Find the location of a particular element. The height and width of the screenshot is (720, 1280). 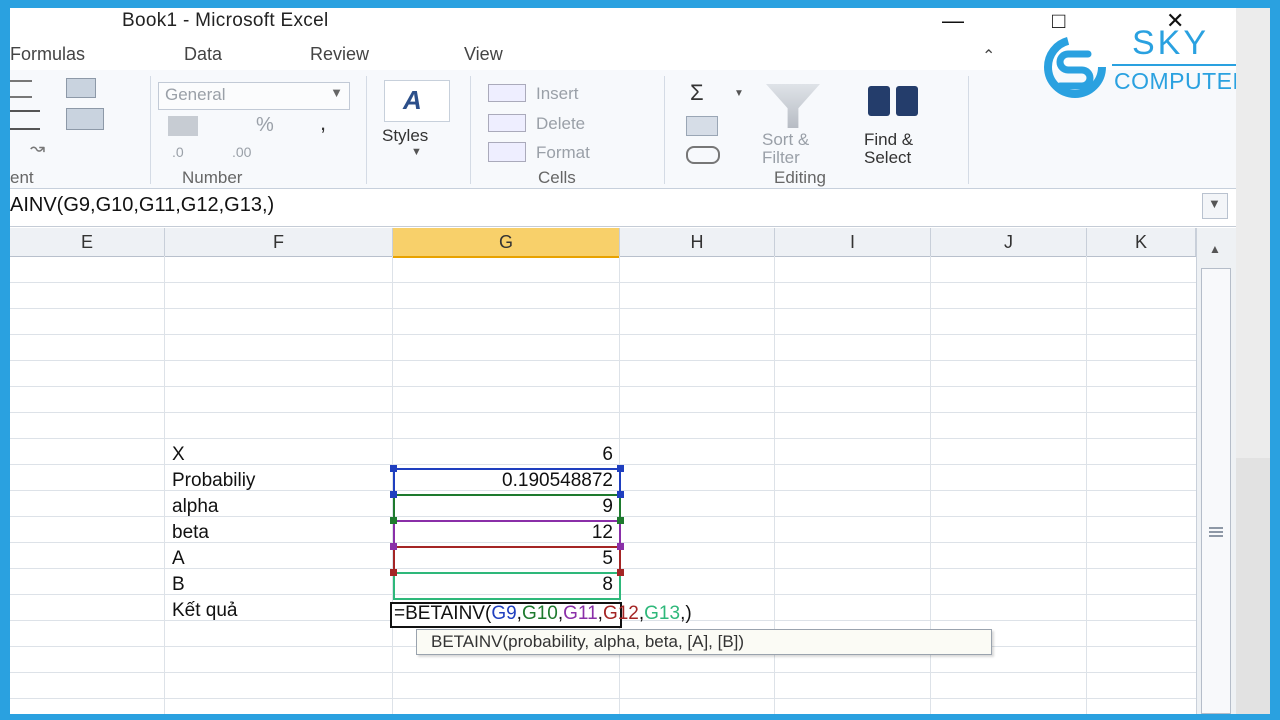

orientation-icon: ↝ is located at coordinates (37, 148).